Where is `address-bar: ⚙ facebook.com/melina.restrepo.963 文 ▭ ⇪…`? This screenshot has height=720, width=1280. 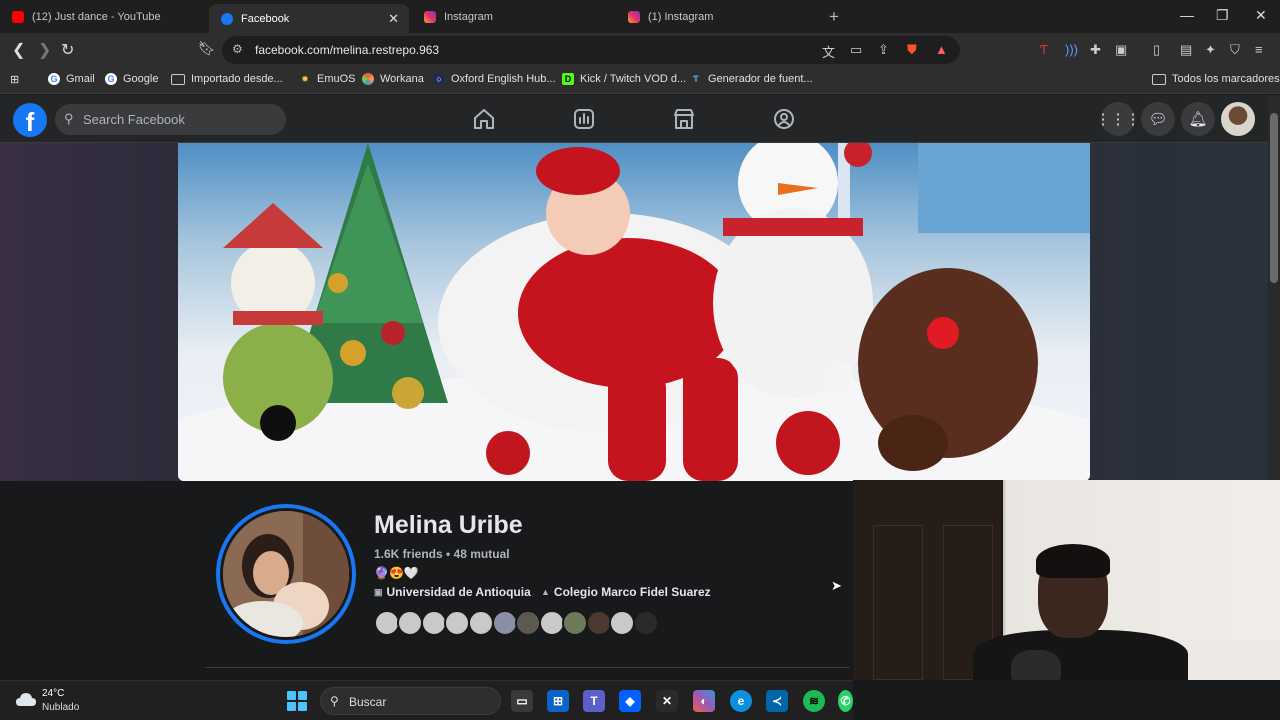
address-bar: ⚙ facebook.com/melina.restrepo.963 文 ▭ ⇪… is located at coordinates (591, 50).